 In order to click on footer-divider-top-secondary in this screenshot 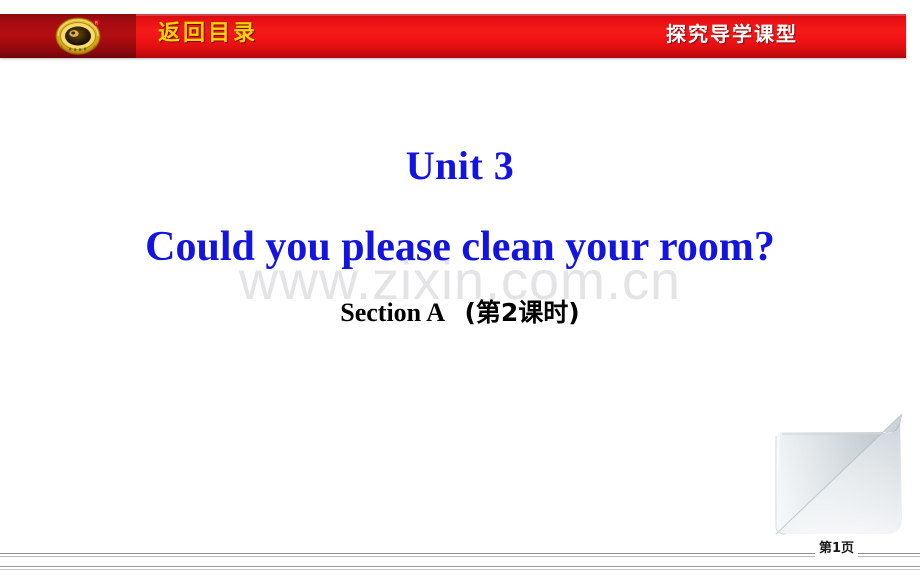, I will do `click(460, 556)`.